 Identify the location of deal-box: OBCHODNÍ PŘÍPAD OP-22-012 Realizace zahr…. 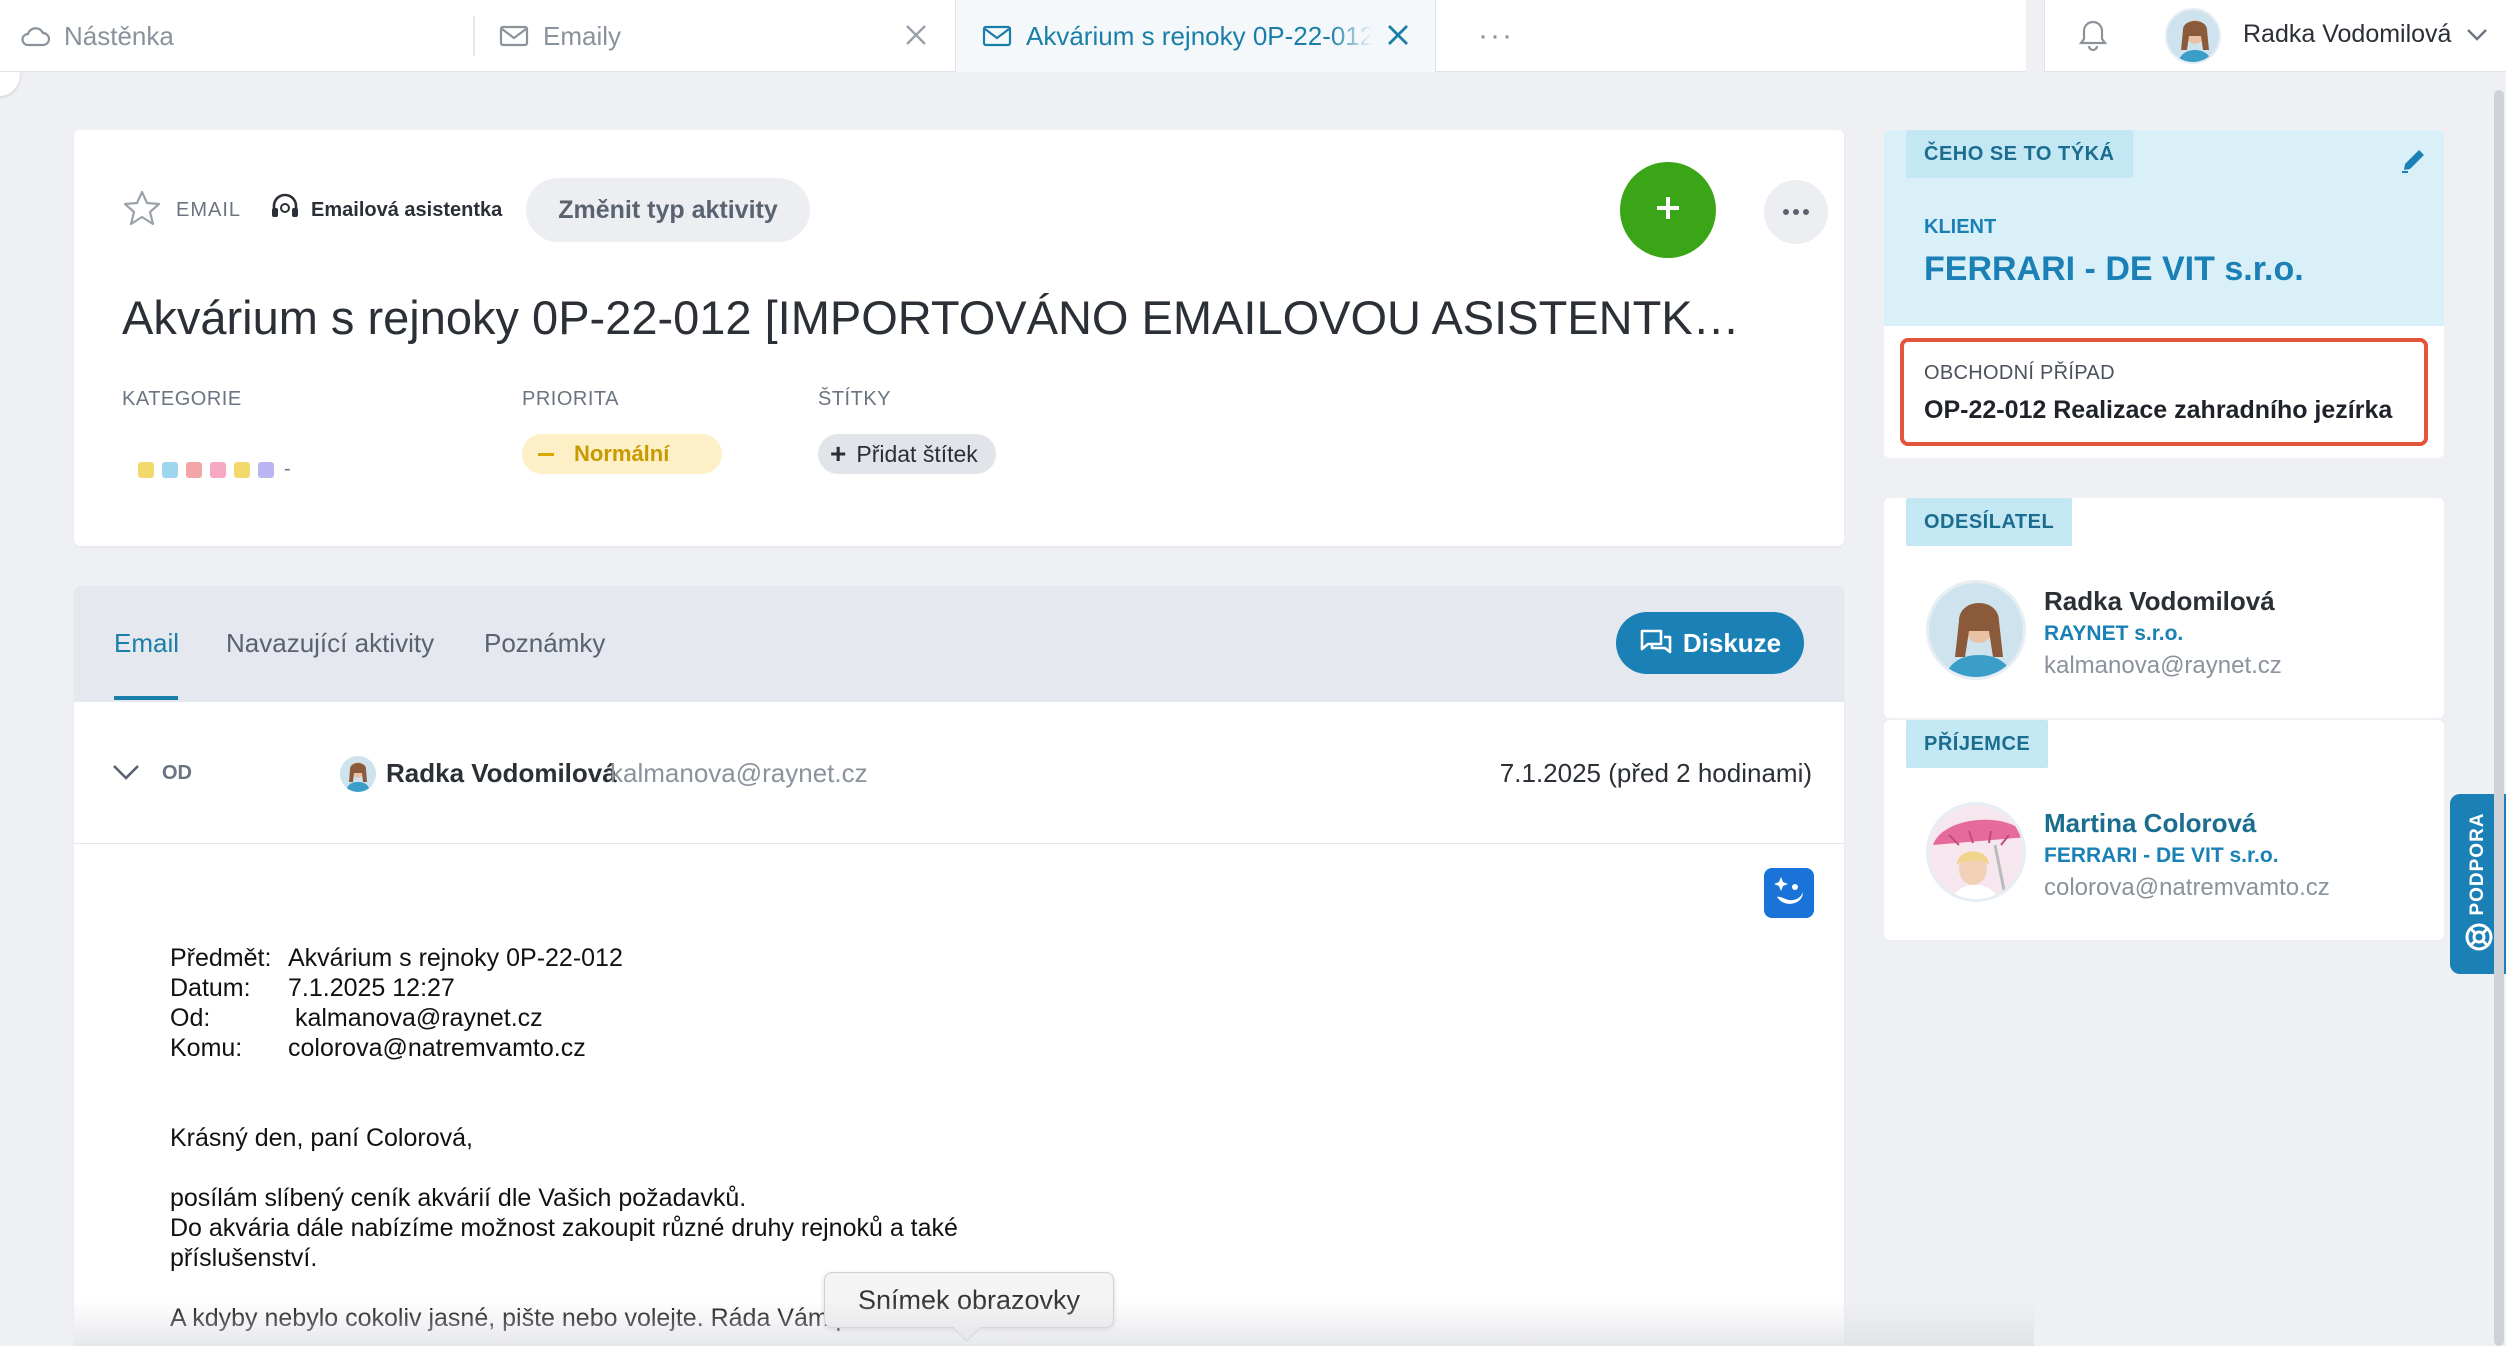
(2164, 392).